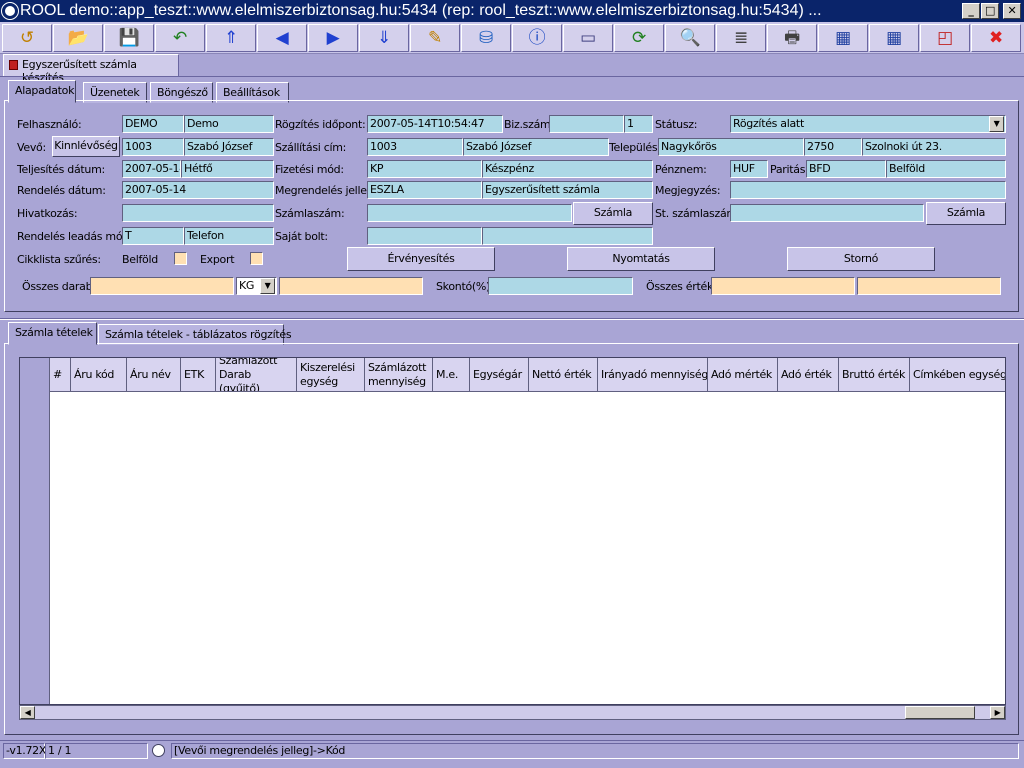 This screenshot has height=768, width=1024. Describe the element at coordinates (195, 334) in the screenshot. I see `tab-szamla-tetelek-tablazatos: Számla tételek - táblázatos rögzítés` at that location.